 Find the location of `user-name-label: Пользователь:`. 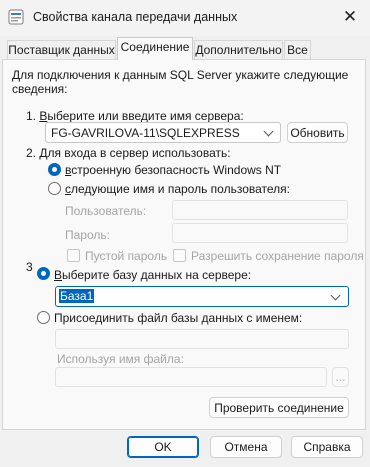

user-name-label: Пользователь: is located at coordinates (106, 211).